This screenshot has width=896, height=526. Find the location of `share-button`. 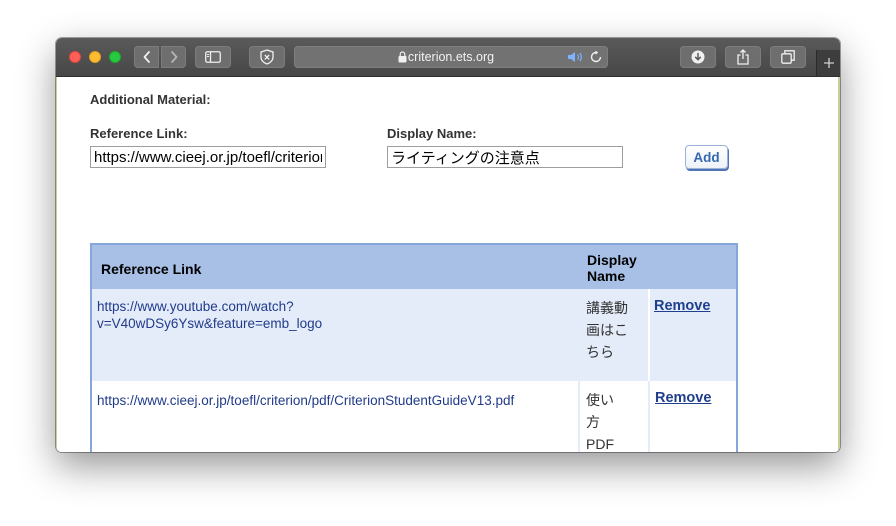

share-button is located at coordinates (743, 57).